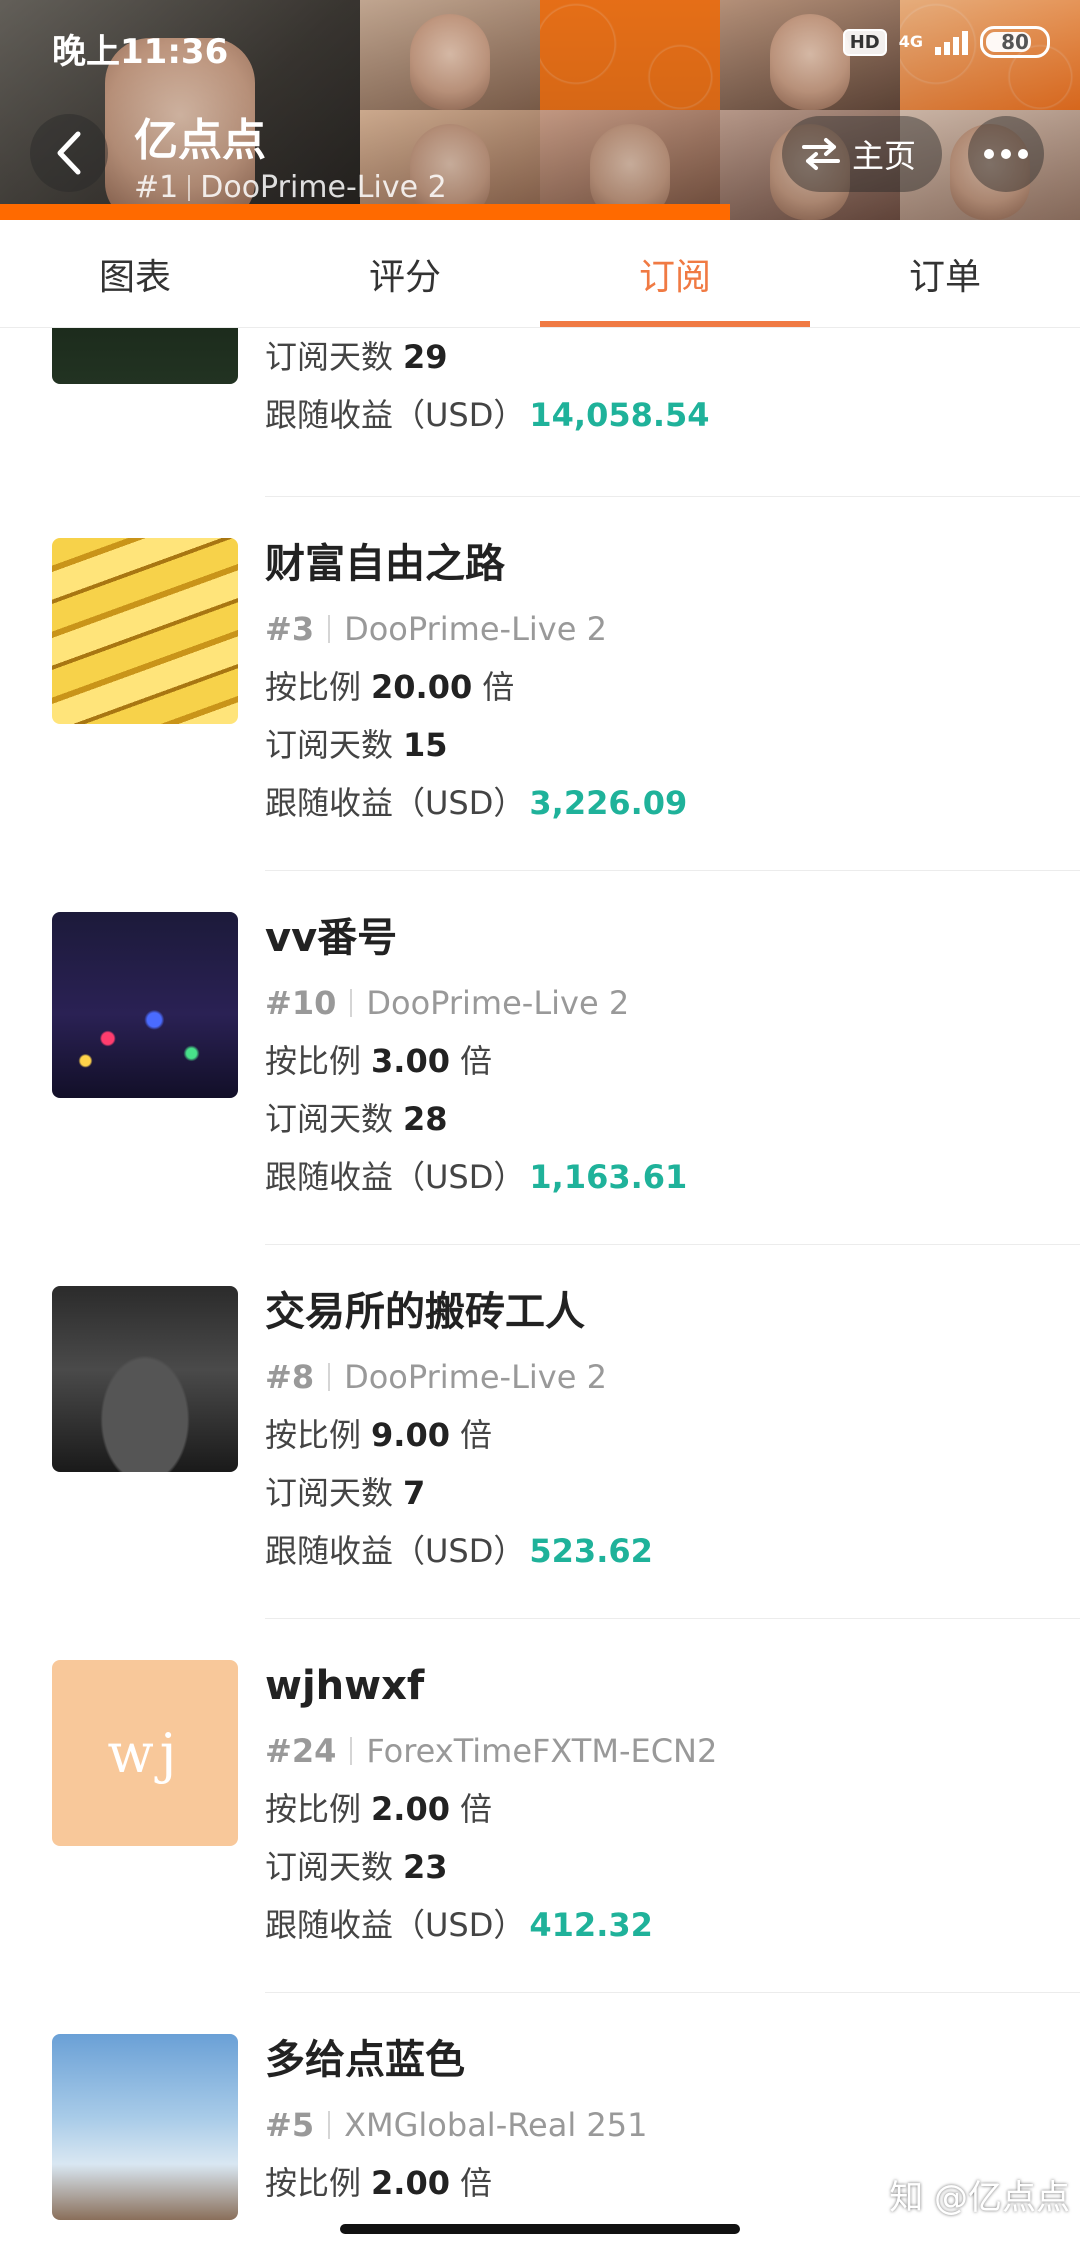 This screenshot has height=2248, width=1080. Describe the element at coordinates (665, 1809) in the screenshot. I see `item-ratio-row: 按比例 2.00 倍` at that location.